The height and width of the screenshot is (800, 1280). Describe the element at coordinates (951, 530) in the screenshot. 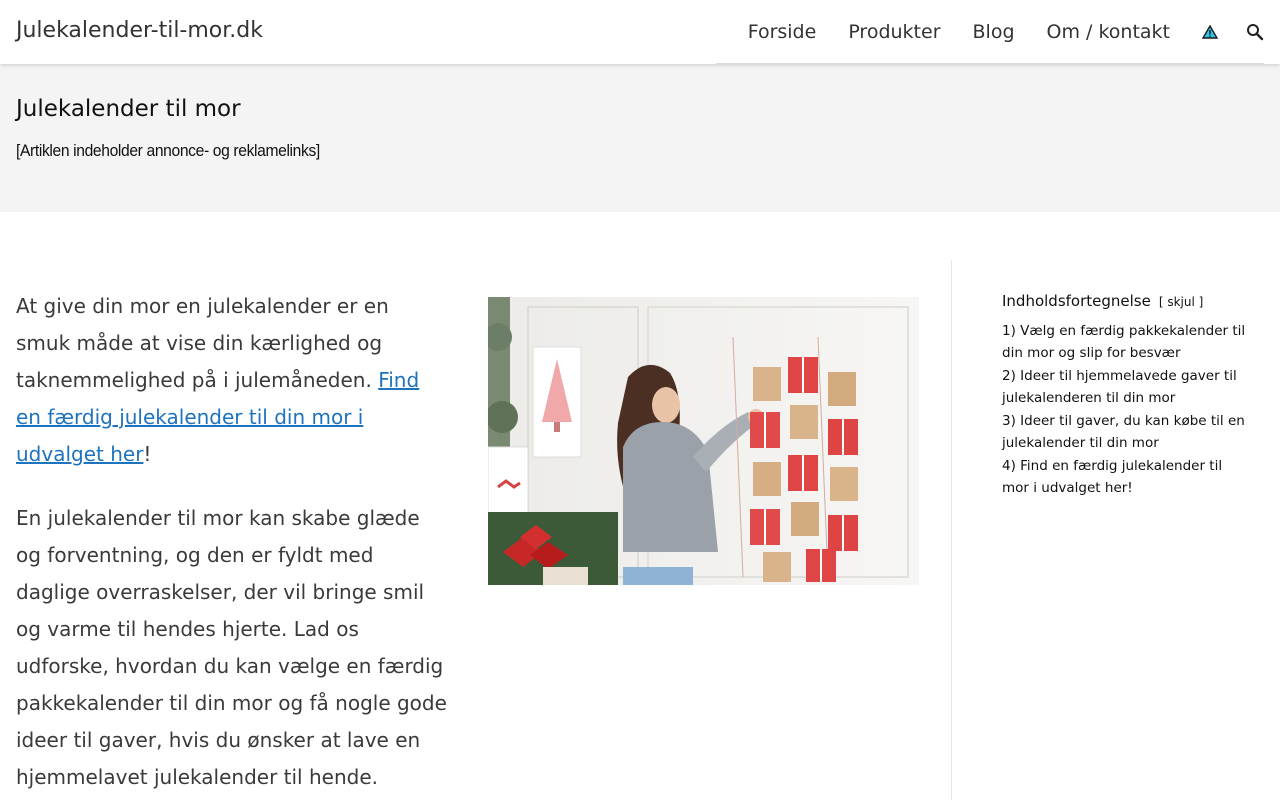

I see `sidebar-divider` at that location.